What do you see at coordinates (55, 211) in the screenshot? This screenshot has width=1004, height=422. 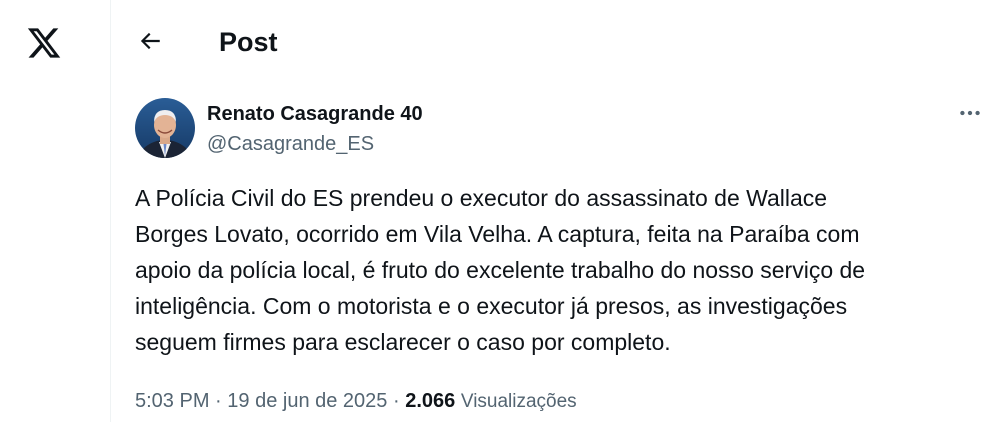 I see `left-nav-rail` at bounding box center [55, 211].